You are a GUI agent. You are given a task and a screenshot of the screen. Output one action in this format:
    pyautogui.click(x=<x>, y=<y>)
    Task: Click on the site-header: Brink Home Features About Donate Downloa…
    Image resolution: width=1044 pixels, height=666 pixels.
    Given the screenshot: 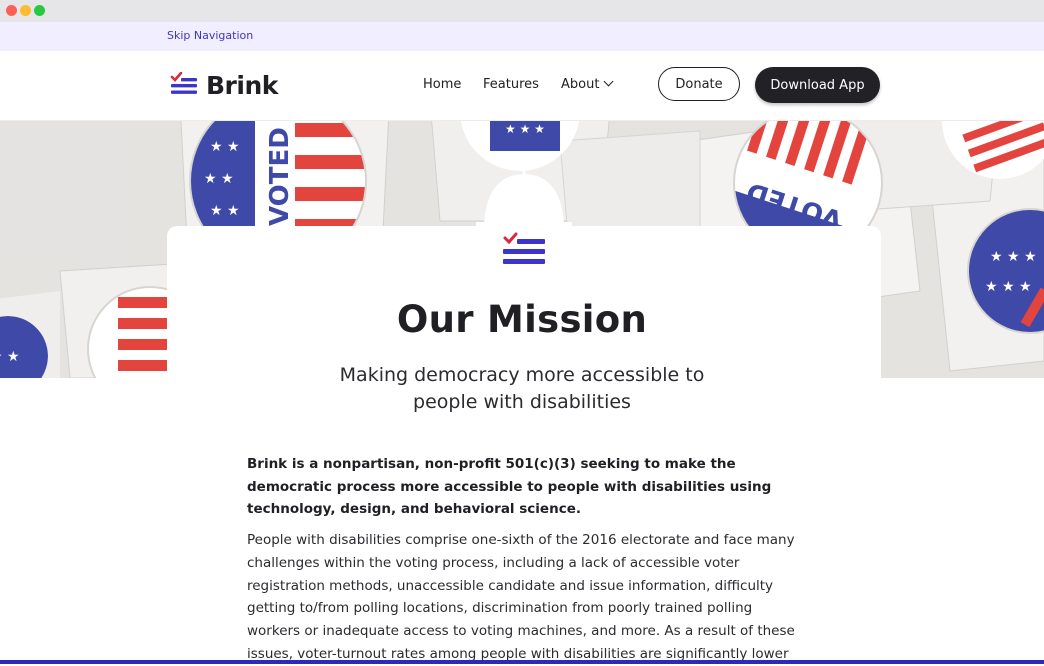 What is the action you would take?
    pyautogui.click(x=522, y=86)
    